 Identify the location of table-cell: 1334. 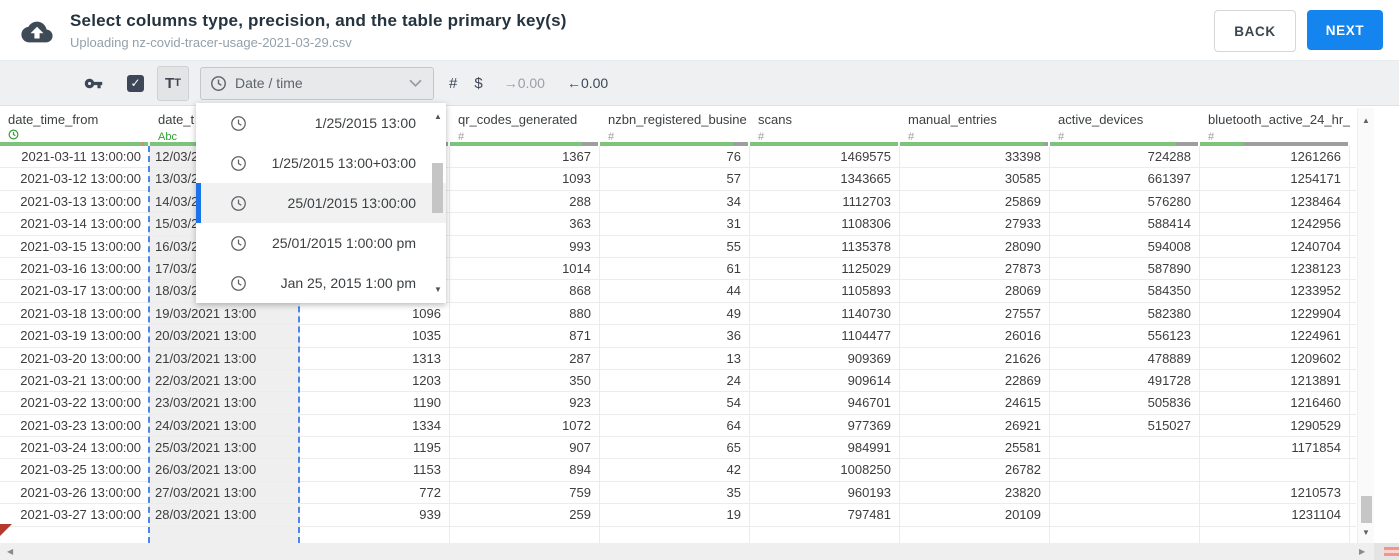
(375, 425).